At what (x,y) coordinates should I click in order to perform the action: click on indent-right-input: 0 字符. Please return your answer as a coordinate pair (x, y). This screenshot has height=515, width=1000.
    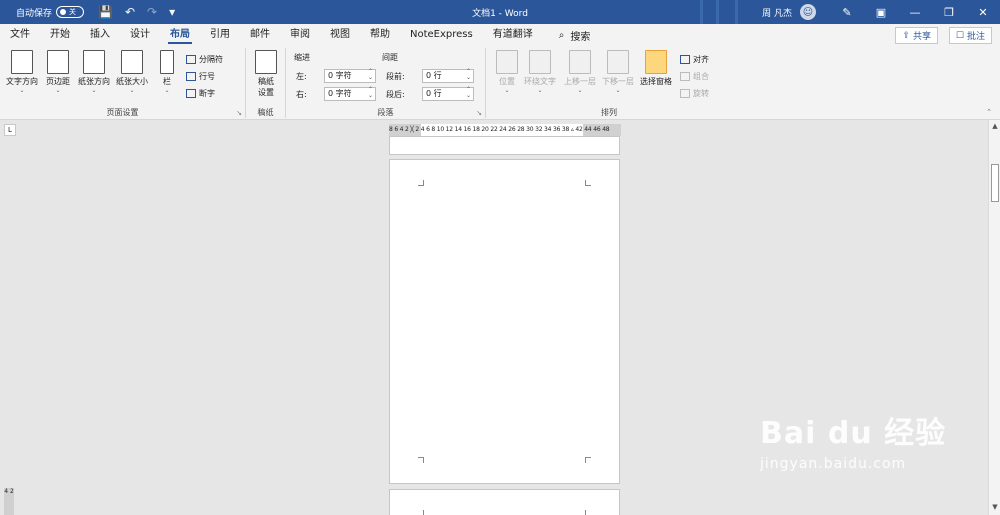
    Looking at the image, I should click on (350, 94).